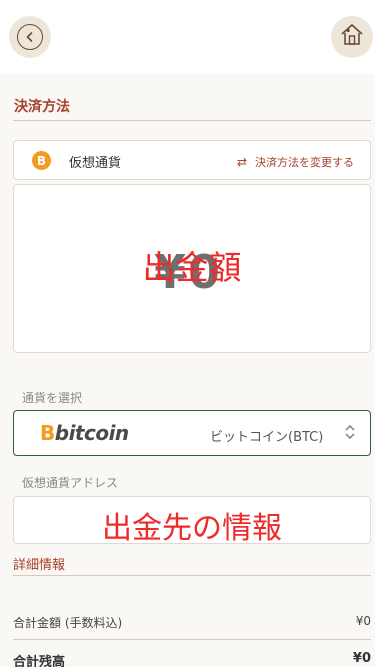  I want to click on chevron-updown-icon, so click(350, 433).